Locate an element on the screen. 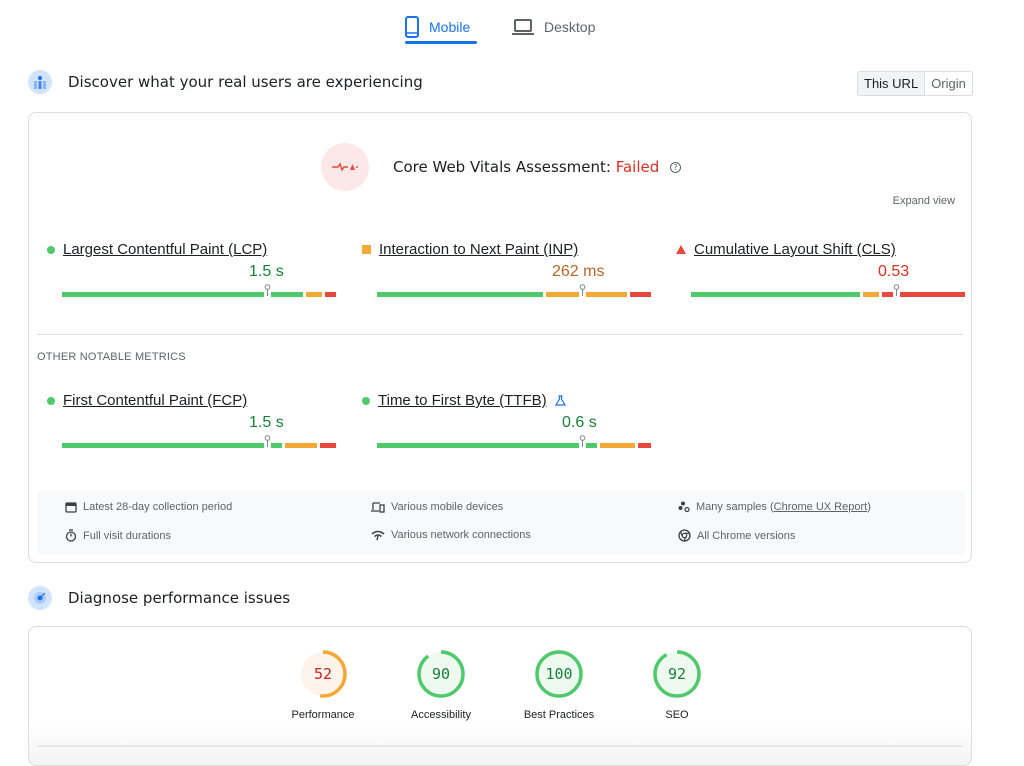  timer-icon is located at coordinates (71, 535).